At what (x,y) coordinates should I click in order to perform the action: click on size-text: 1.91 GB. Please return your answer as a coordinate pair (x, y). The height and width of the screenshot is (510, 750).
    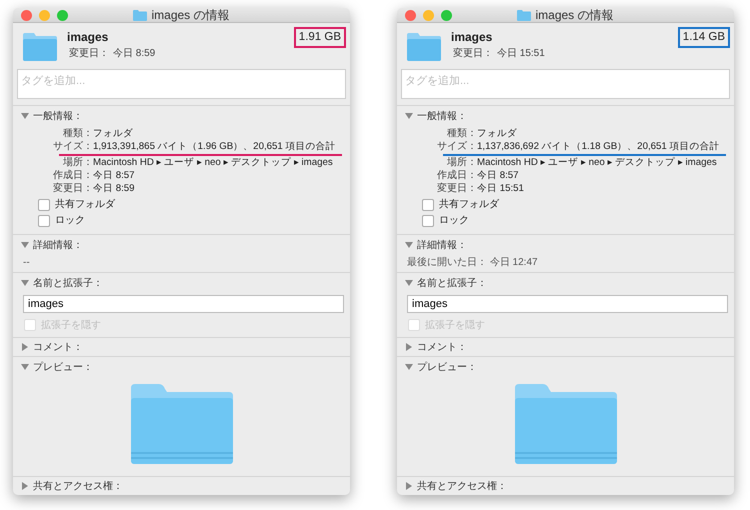
    Looking at the image, I should click on (320, 37).